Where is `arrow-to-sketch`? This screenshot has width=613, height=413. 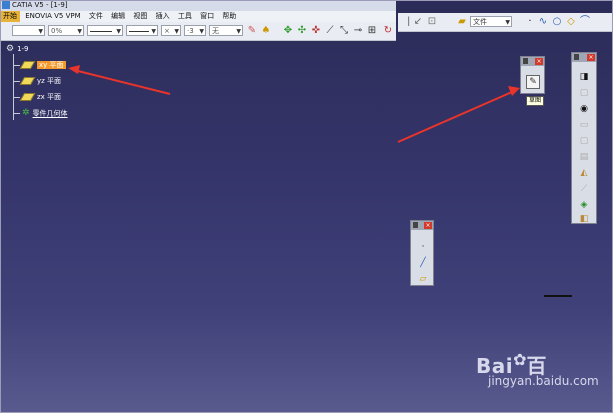 arrow-to-sketch is located at coordinates (455, 117).